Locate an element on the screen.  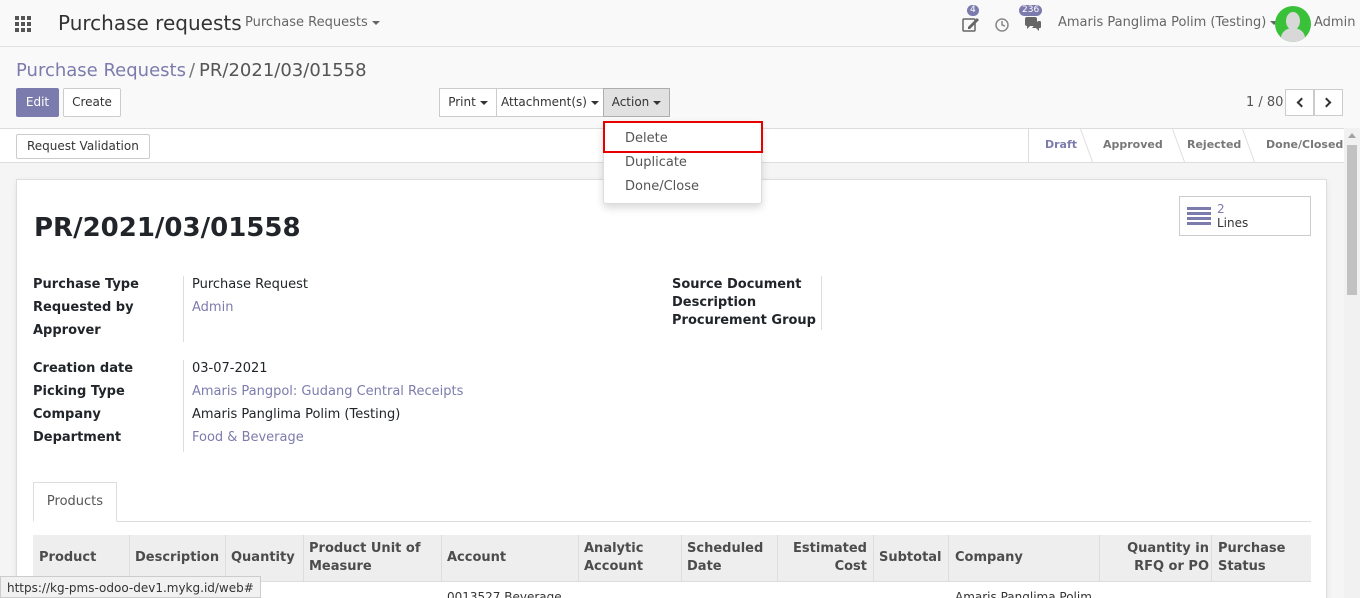
company-switcher: Amaris Panglima Polim (Testing) is located at coordinates (1168, 22).